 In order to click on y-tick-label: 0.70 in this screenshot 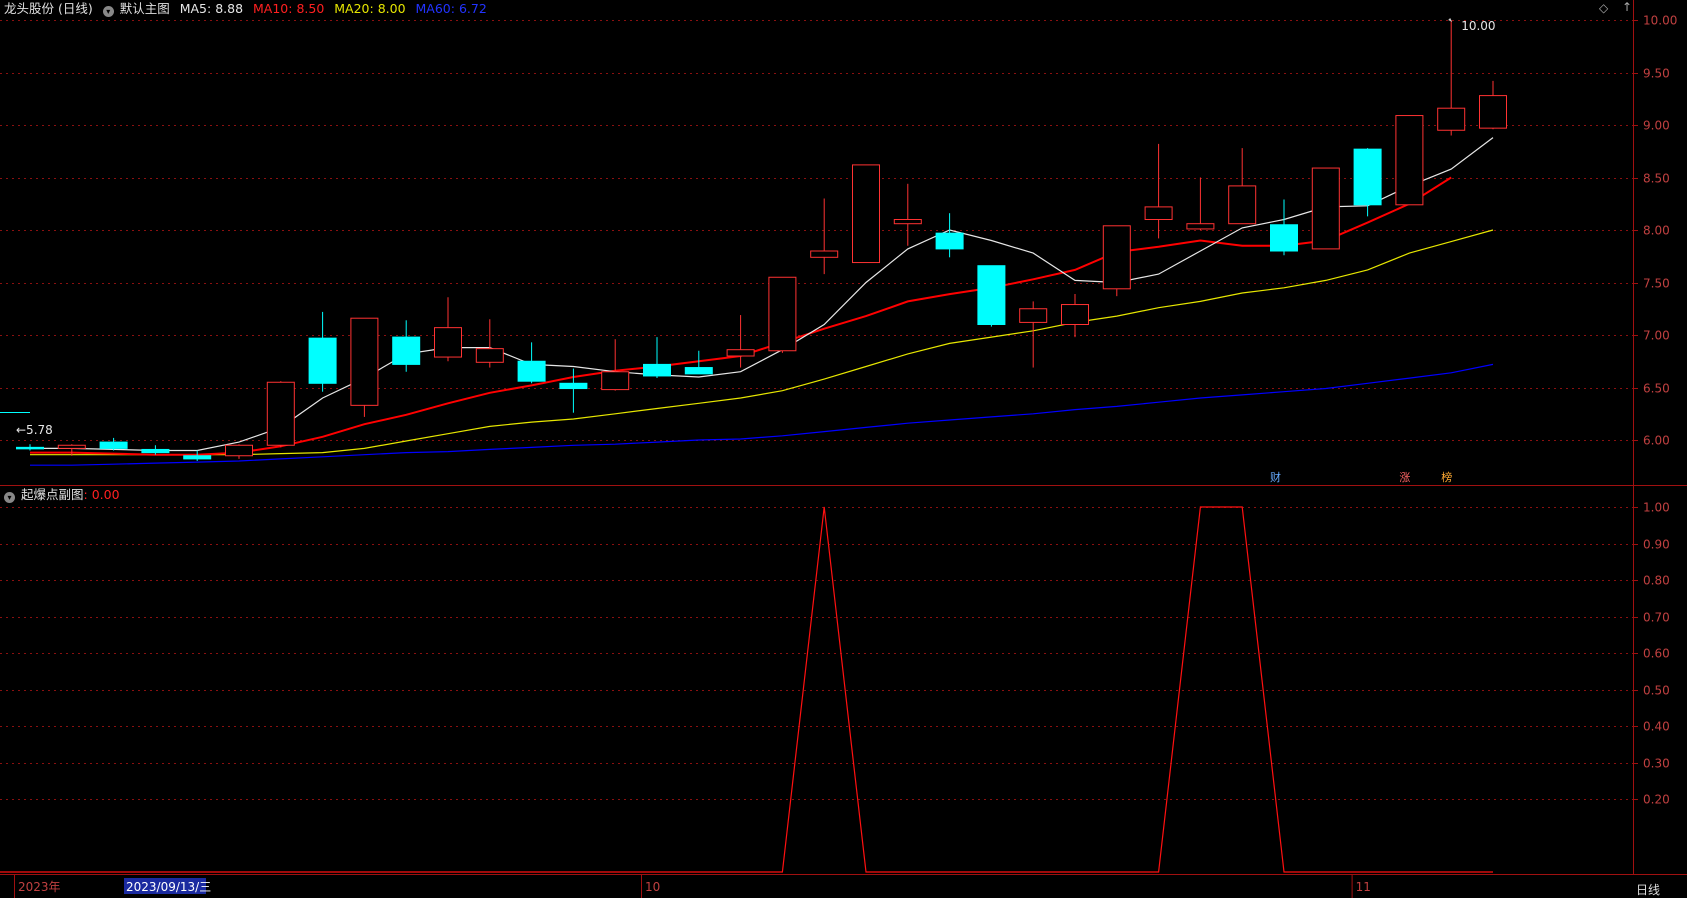, I will do `click(1656, 618)`.